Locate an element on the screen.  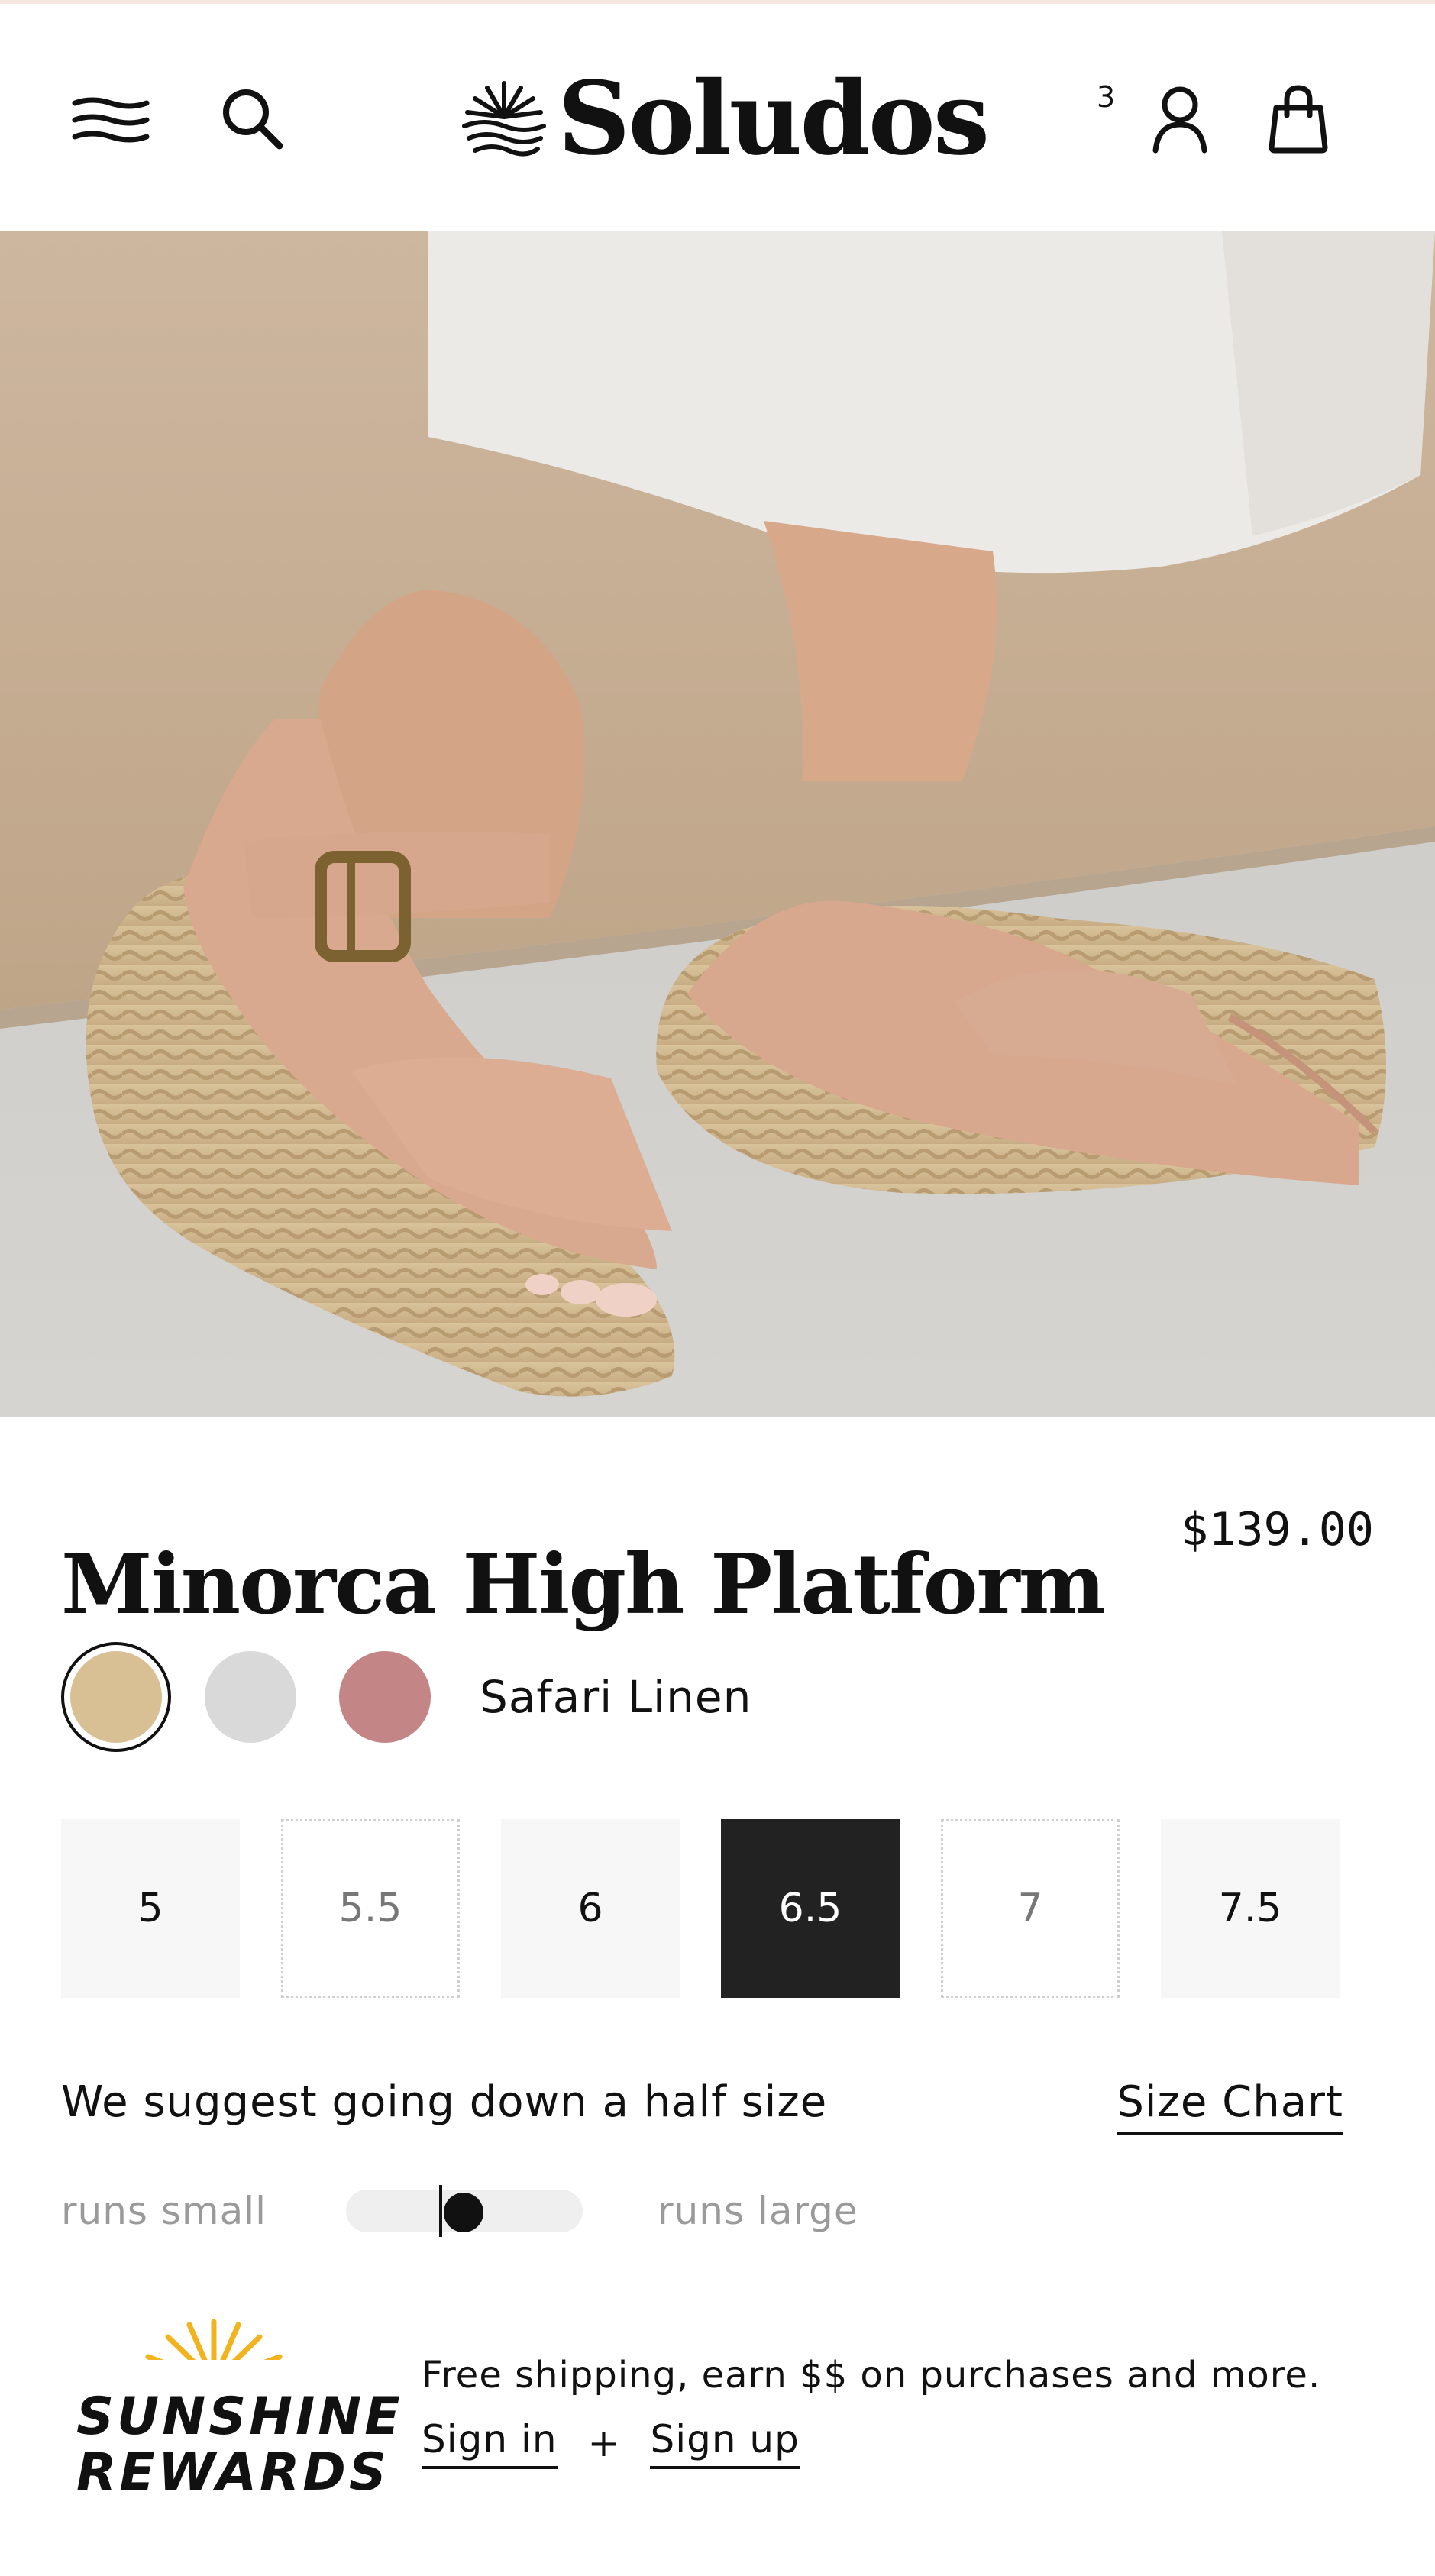
brand-logo: Soludos is located at coordinates (724, 119).